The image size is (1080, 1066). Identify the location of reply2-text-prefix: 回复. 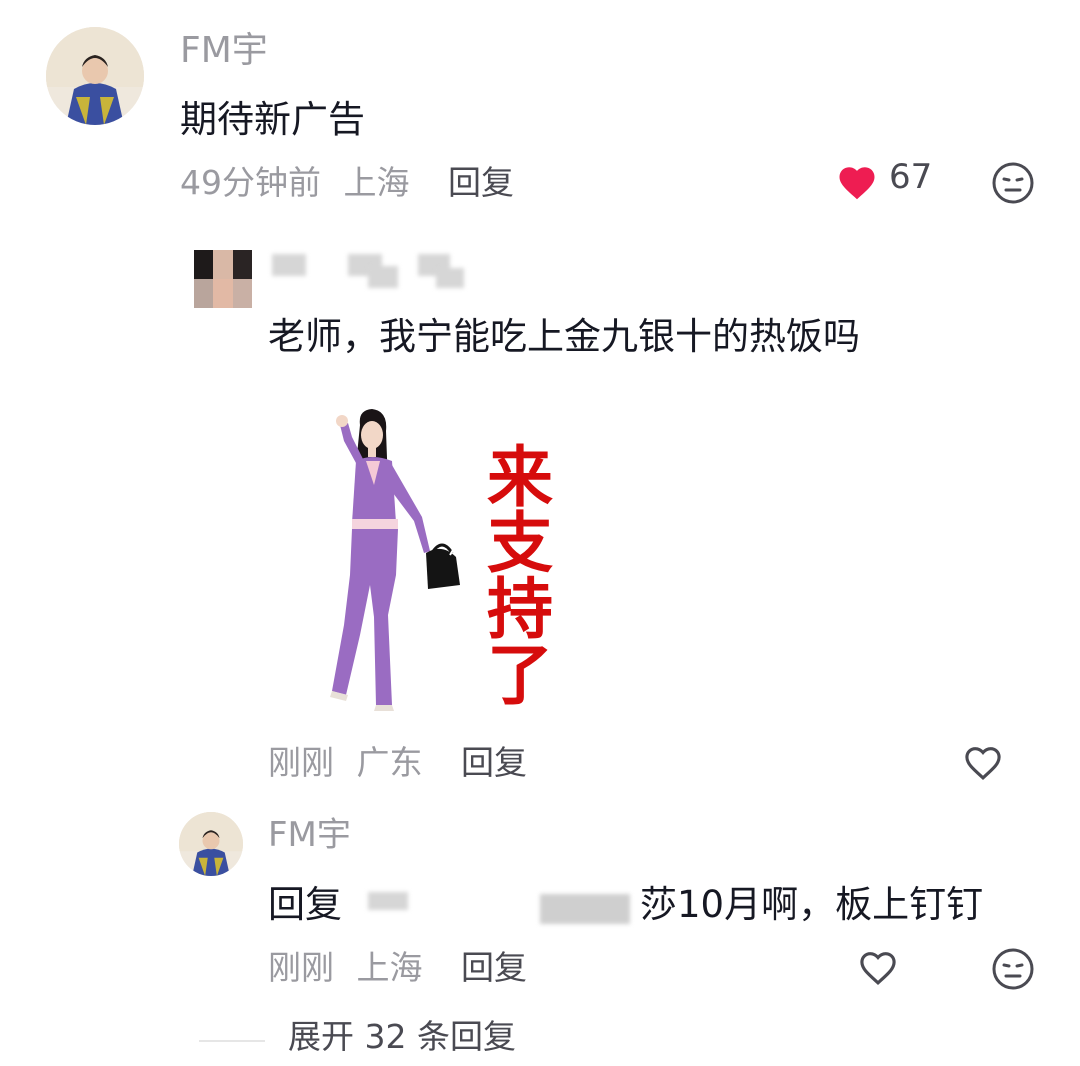
(305, 904).